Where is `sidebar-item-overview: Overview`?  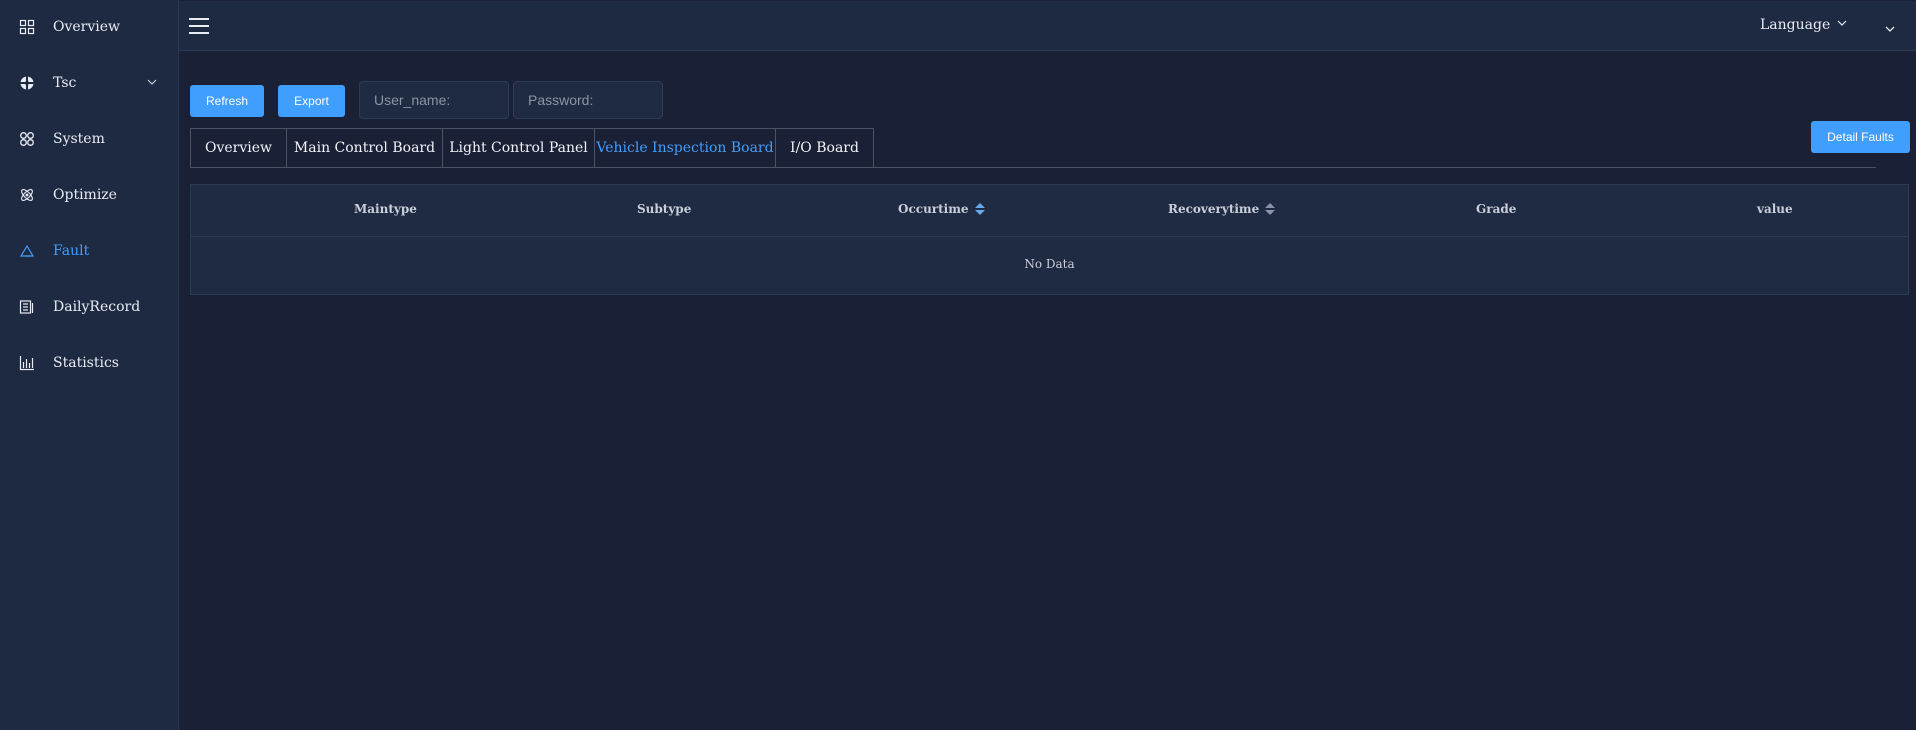
sidebar-item-overview: Overview is located at coordinates (89, 28).